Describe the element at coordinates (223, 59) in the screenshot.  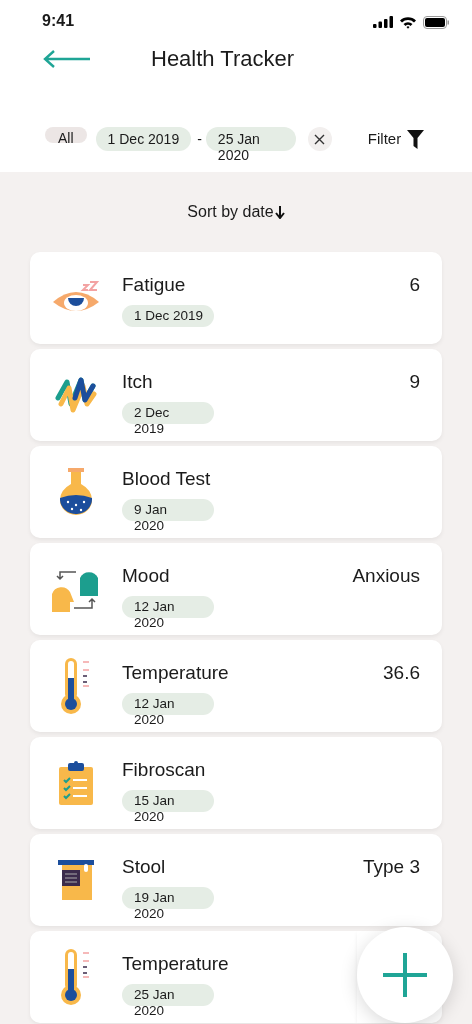
I see `page-title: Health Tracker` at that location.